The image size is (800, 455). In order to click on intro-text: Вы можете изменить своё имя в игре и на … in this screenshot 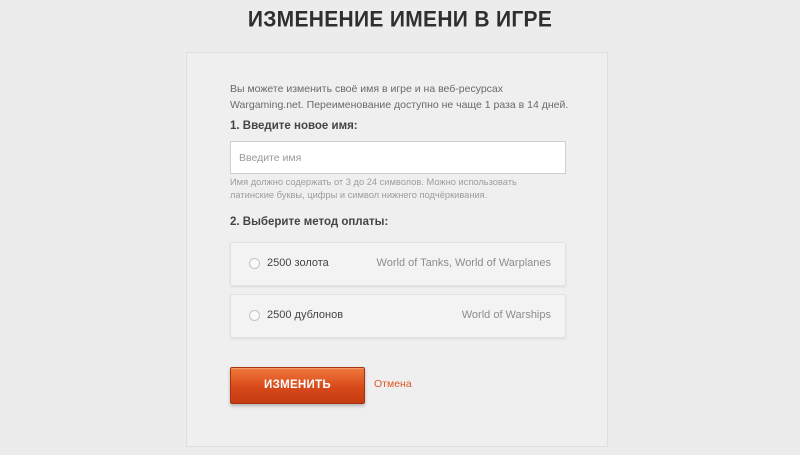, I will do `click(402, 97)`.